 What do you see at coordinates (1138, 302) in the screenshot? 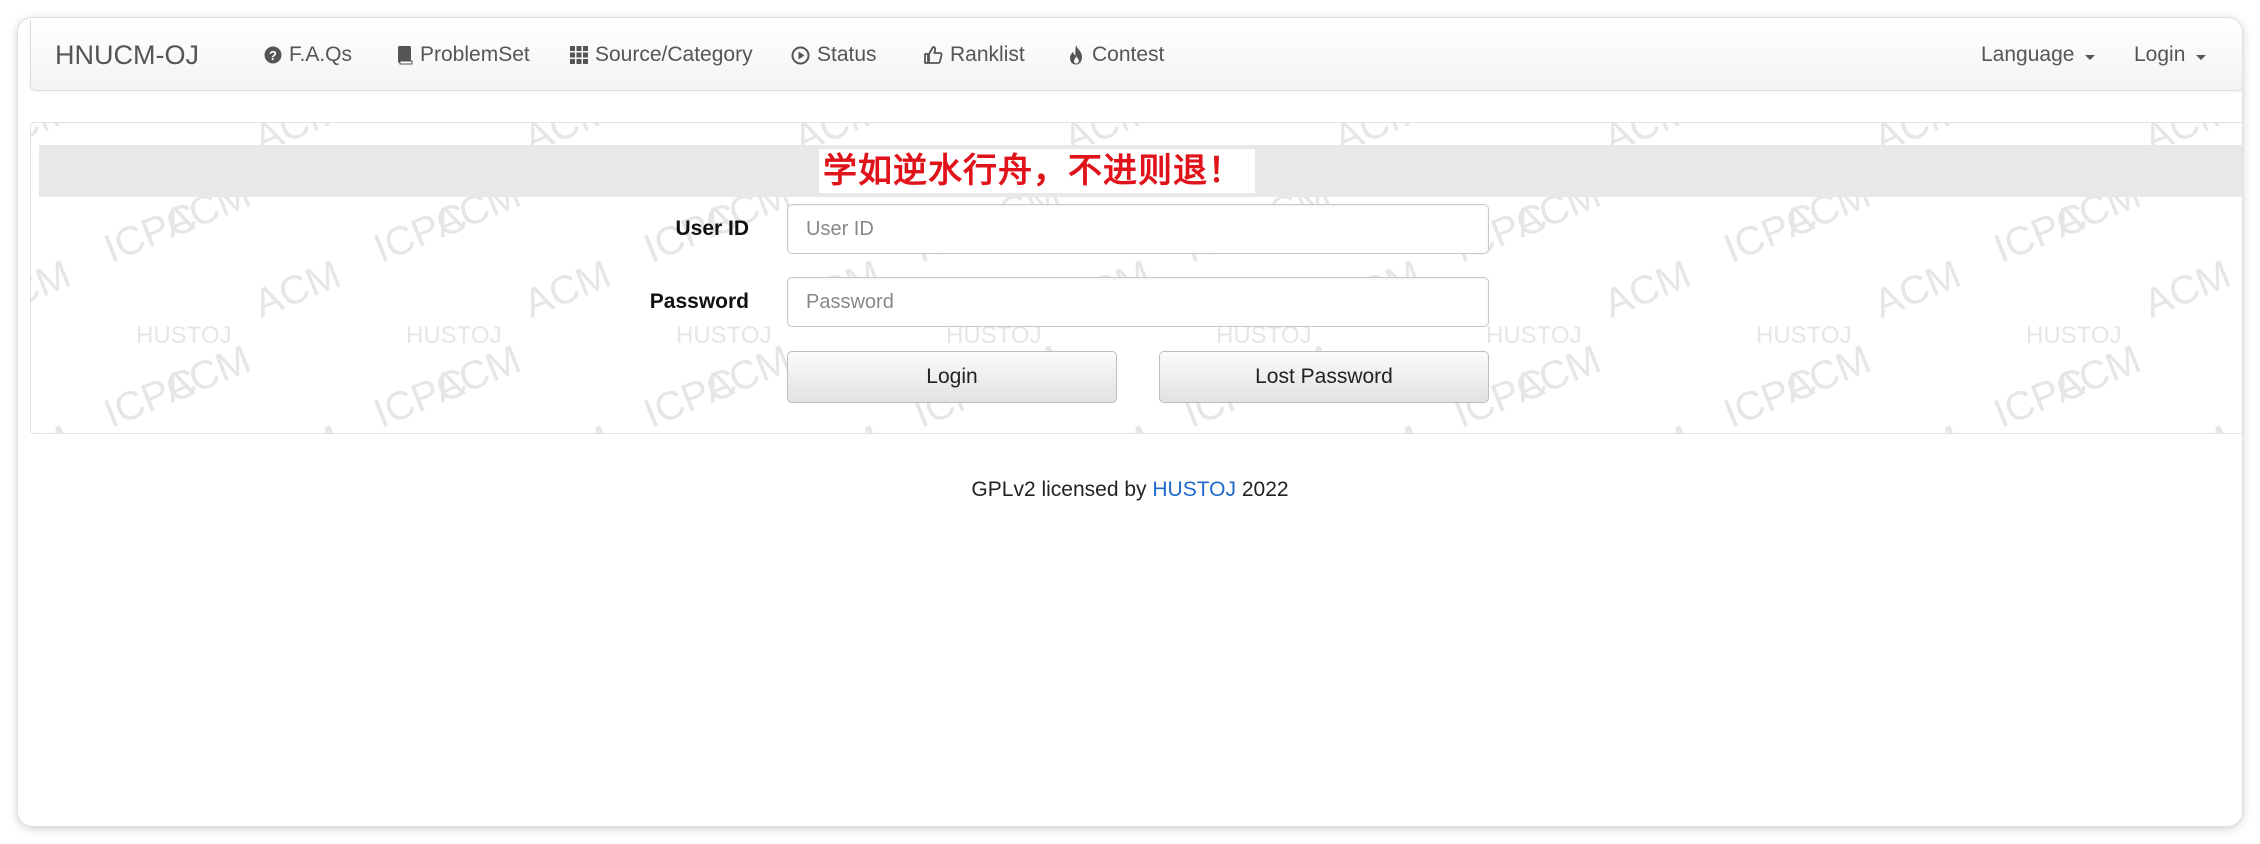
I see `password-input` at bounding box center [1138, 302].